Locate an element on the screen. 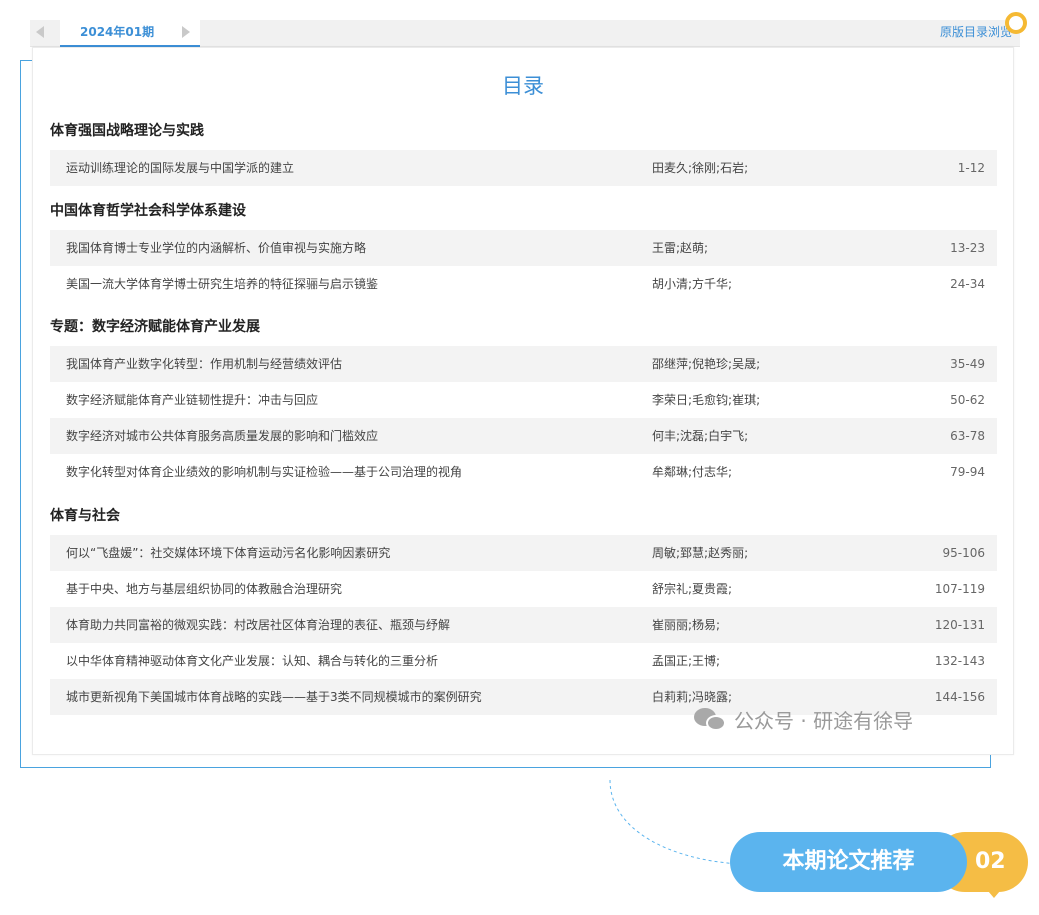 The height and width of the screenshot is (915, 1039). section-heading: 体育与社会 is located at coordinates (85, 516).